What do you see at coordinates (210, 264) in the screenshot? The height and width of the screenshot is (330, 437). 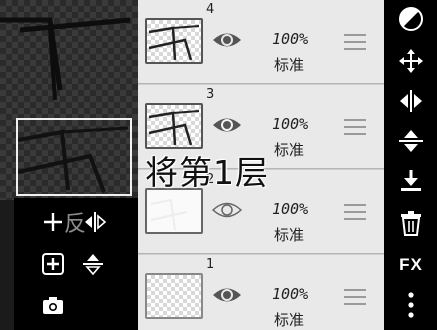 I see `layer-number: 1` at bounding box center [210, 264].